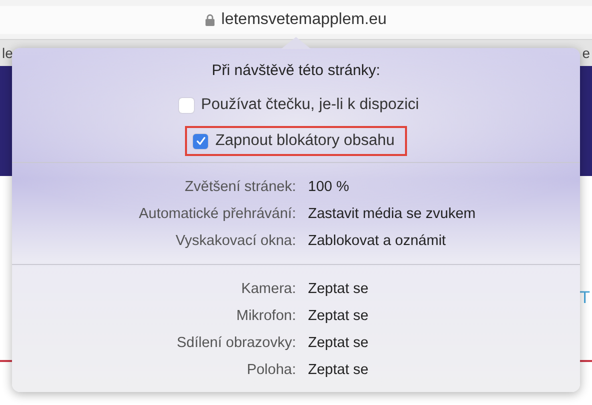 Image resolution: width=592 pixels, height=405 pixels. I want to click on setting-label: Vyskakovací okna:, so click(235, 240).